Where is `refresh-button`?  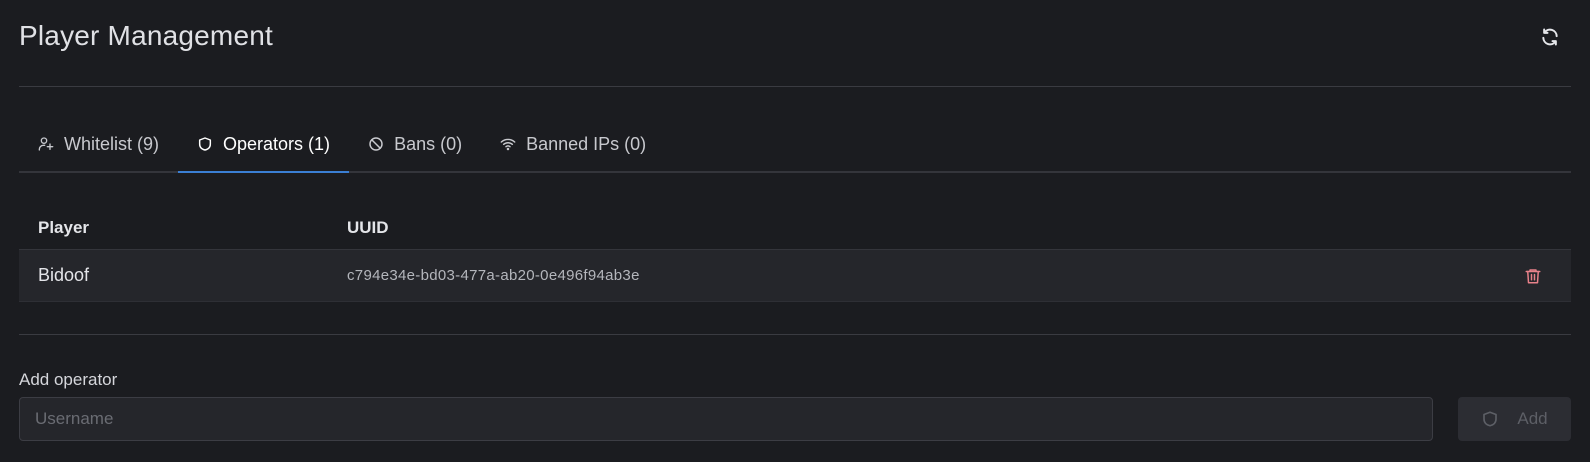
refresh-button is located at coordinates (1550, 37).